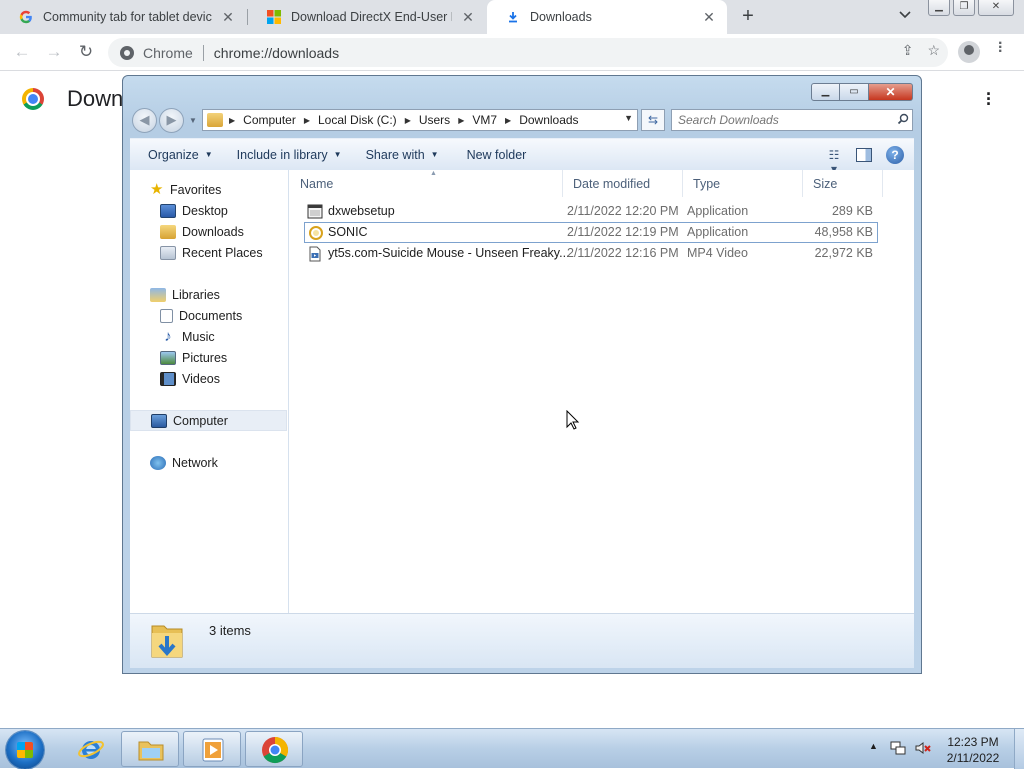 The height and width of the screenshot is (769, 1024). Describe the element at coordinates (144, 120) in the screenshot. I see `back-arrow-icon: ◀` at that location.